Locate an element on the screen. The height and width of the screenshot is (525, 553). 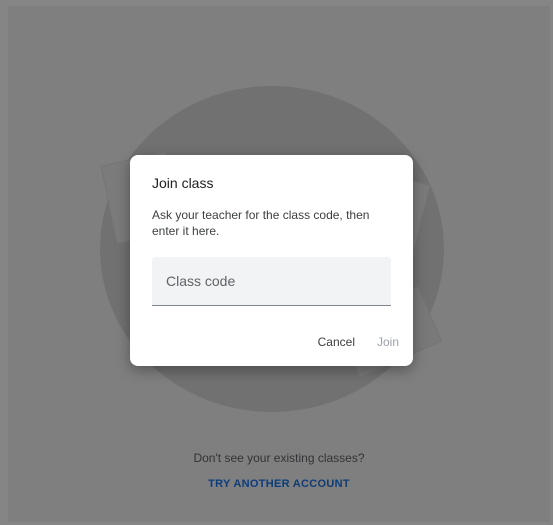
dialog-title: Join class is located at coordinates (183, 183).